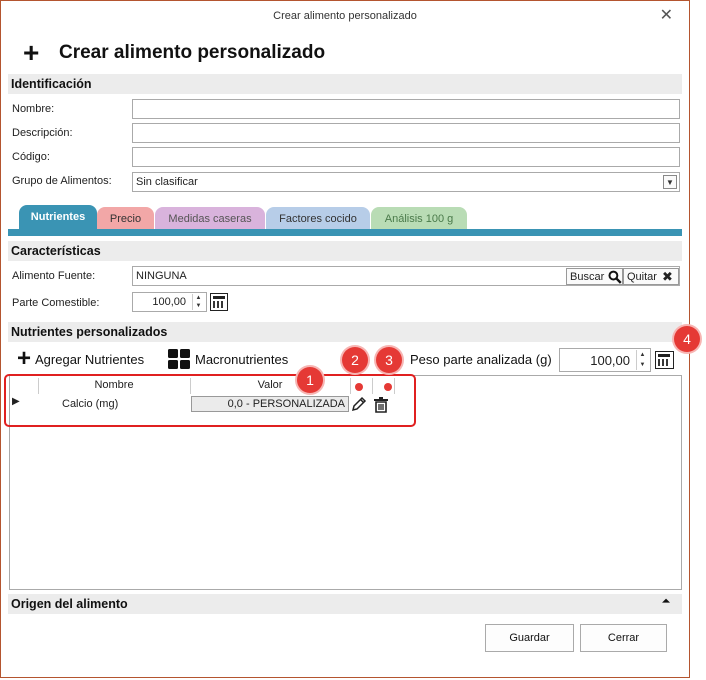 The height and width of the screenshot is (680, 706). What do you see at coordinates (355, 360) in the screenshot?
I see `annotation-badge-2: 2` at bounding box center [355, 360].